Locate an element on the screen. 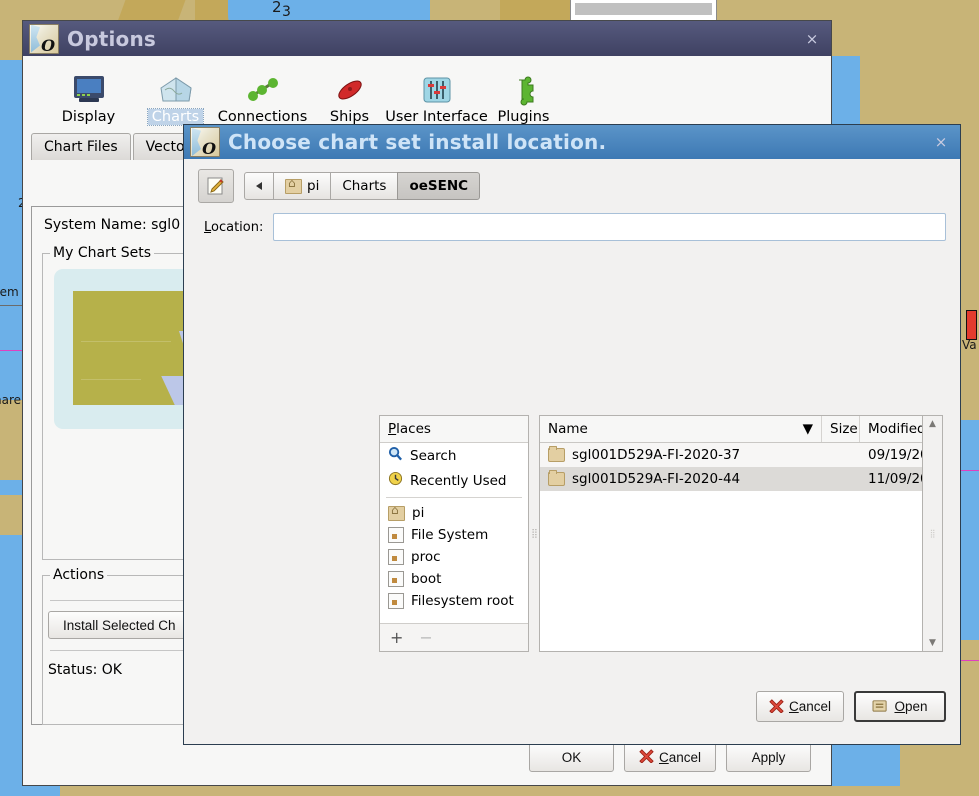 The image size is (979, 796). table-row: sgl001D529A-FI-2020-37 09/19/20 is located at coordinates (731, 455).